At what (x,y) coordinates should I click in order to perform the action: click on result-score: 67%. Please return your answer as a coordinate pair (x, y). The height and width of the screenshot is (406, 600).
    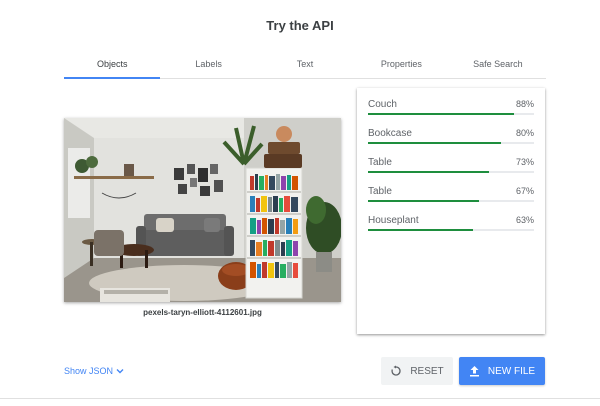
    Looking at the image, I should click on (524, 191).